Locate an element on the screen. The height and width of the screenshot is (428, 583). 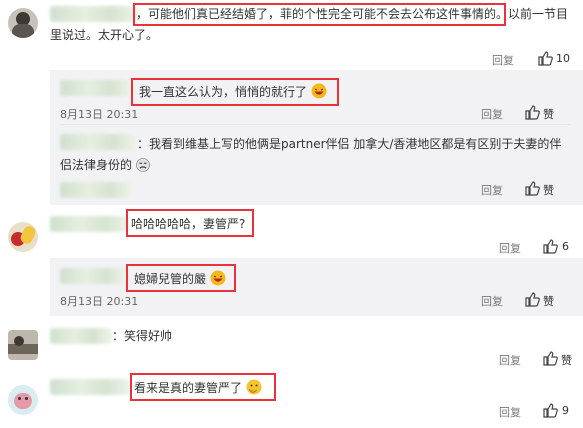
blurred-area is located at coordinates (96, 190).